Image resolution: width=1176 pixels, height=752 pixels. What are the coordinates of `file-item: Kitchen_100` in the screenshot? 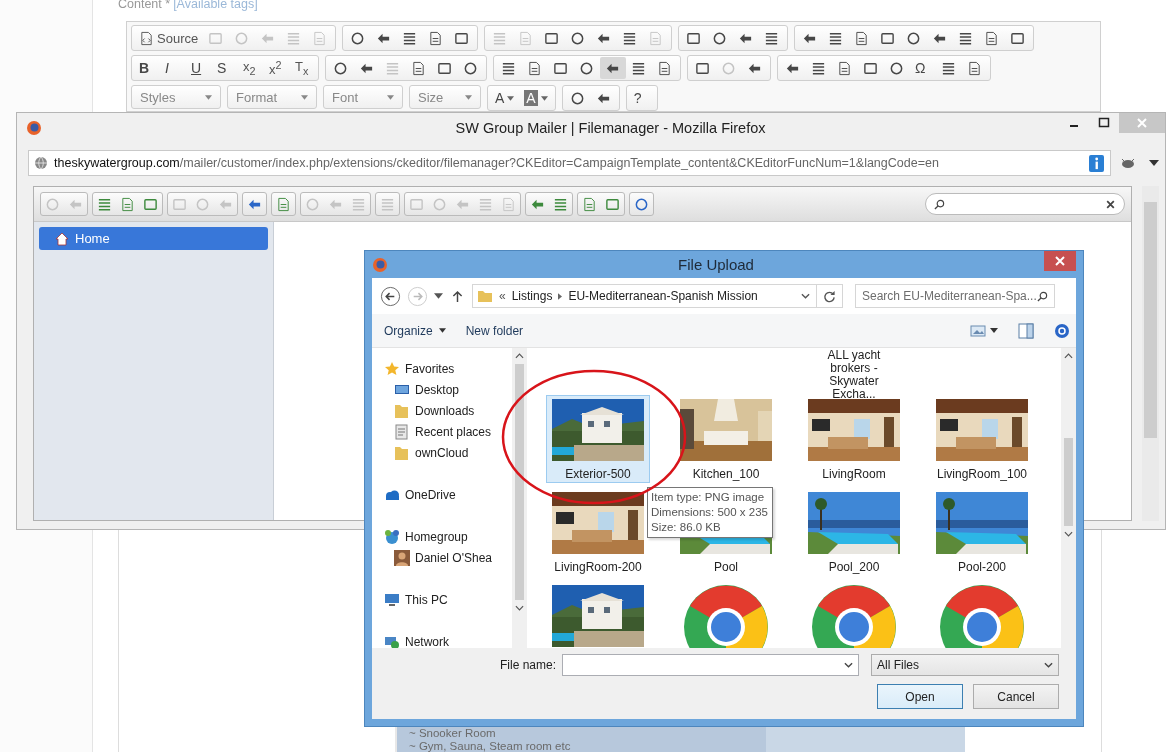 It's located at (726, 439).